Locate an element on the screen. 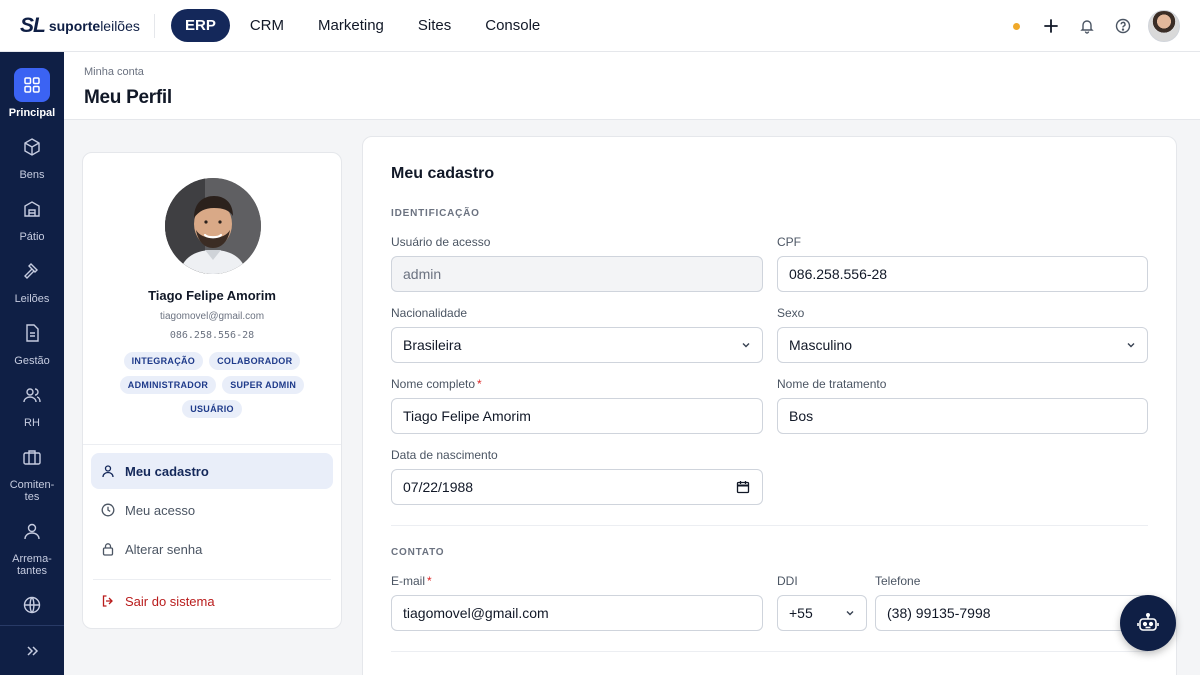 This screenshot has width=1200, height=675. telefone-field: (38) 99135-7998 is located at coordinates (1011, 613).